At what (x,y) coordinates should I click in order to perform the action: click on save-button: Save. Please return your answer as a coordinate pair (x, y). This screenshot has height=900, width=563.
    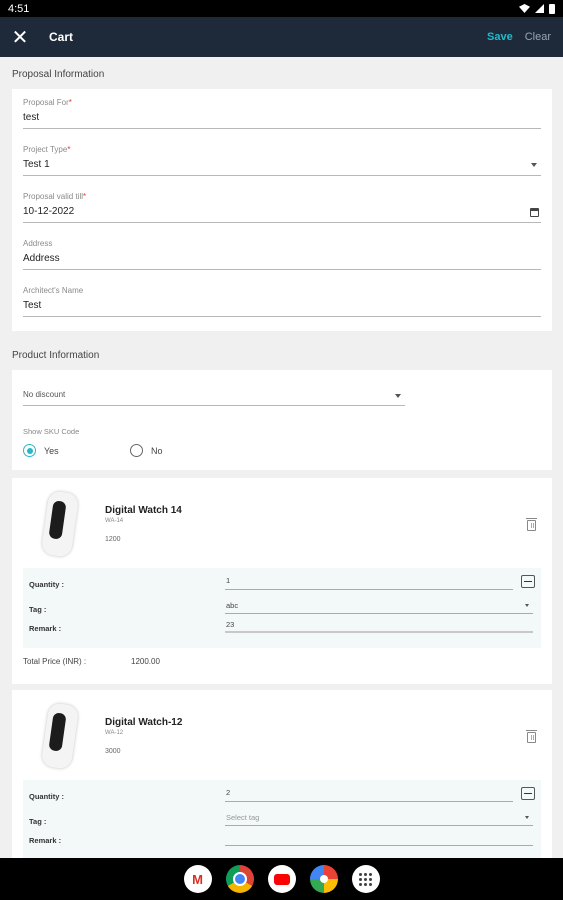
    Looking at the image, I should click on (500, 37).